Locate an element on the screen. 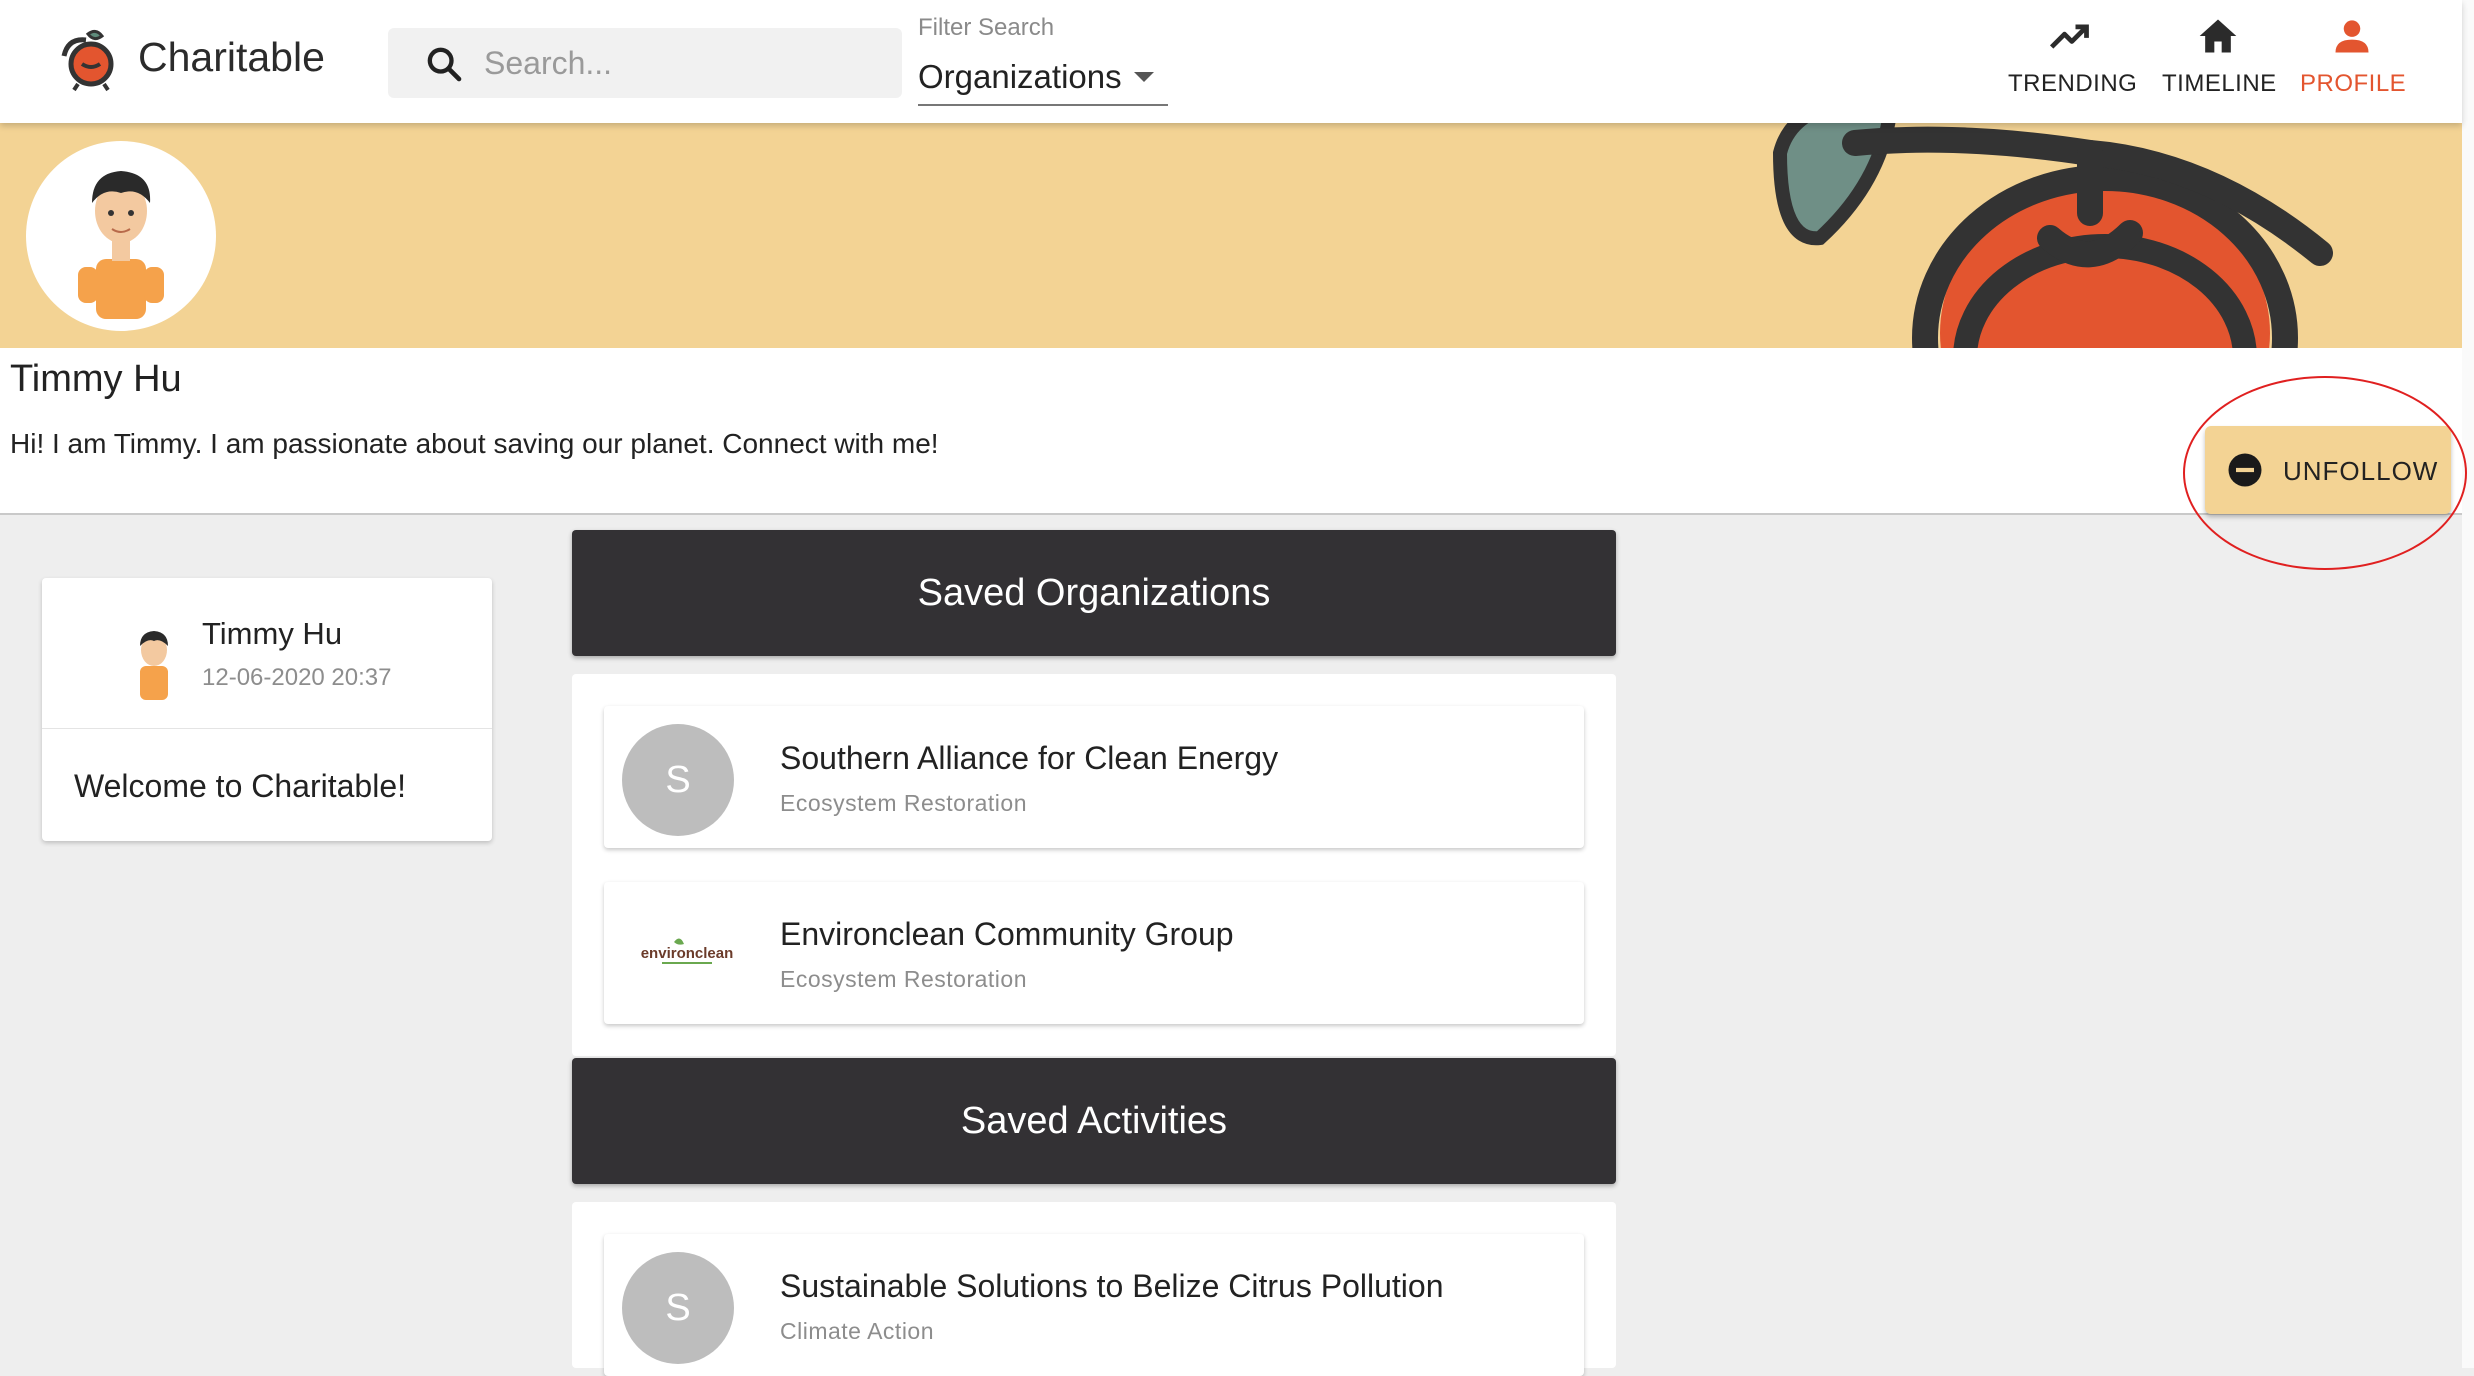 This screenshot has width=2474, height=1376. home-icon is located at coordinates (2218, 36).